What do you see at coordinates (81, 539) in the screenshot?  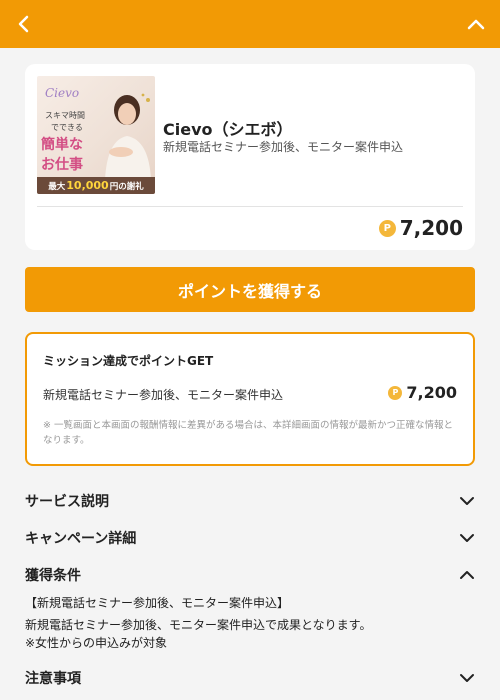 I see `section-campaign-label: キャンペーン詳細` at bounding box center [81, 539].